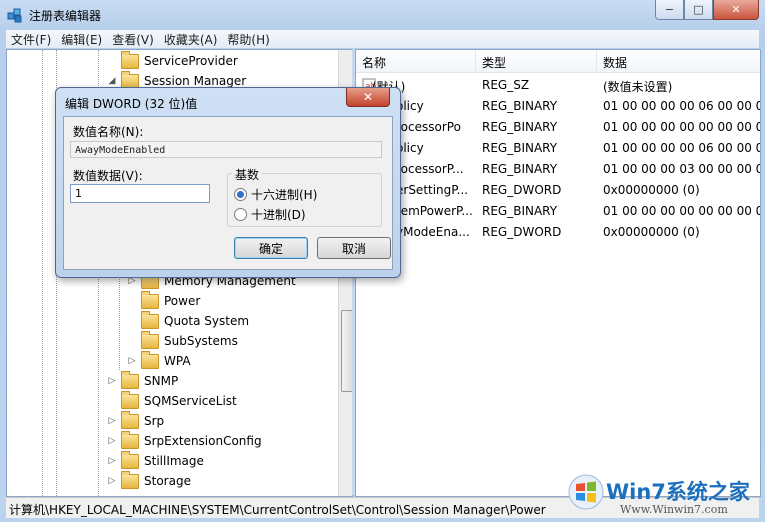 This screenshot has height=522, width=765. I want to click on value-data-label: 数值数据(V):, so click(108, 176).